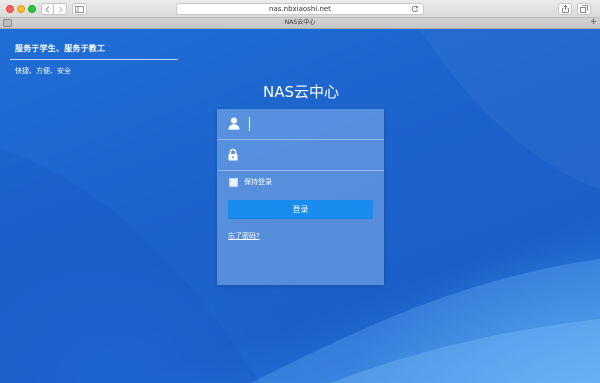 The image size is (600, 383). What do you see at coordinates (234, 123) in the screenshot?
I see `user-icon` at bounding box center [234, 123].